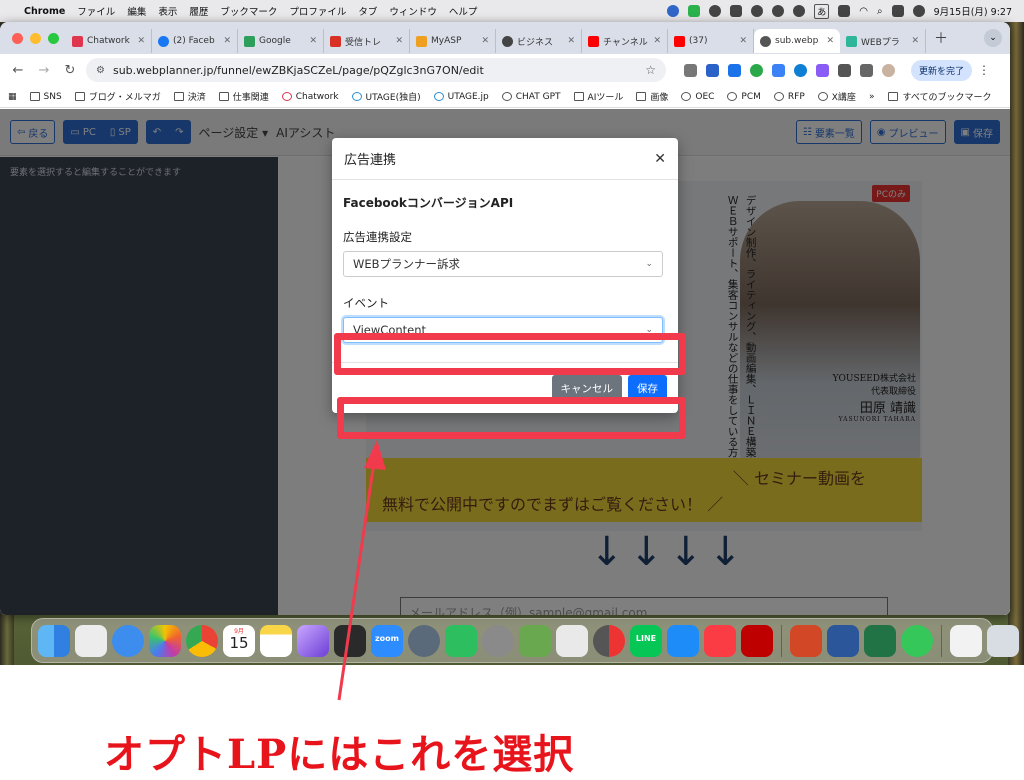  I want to click on menu-history: 履歴, so click(198, 11).